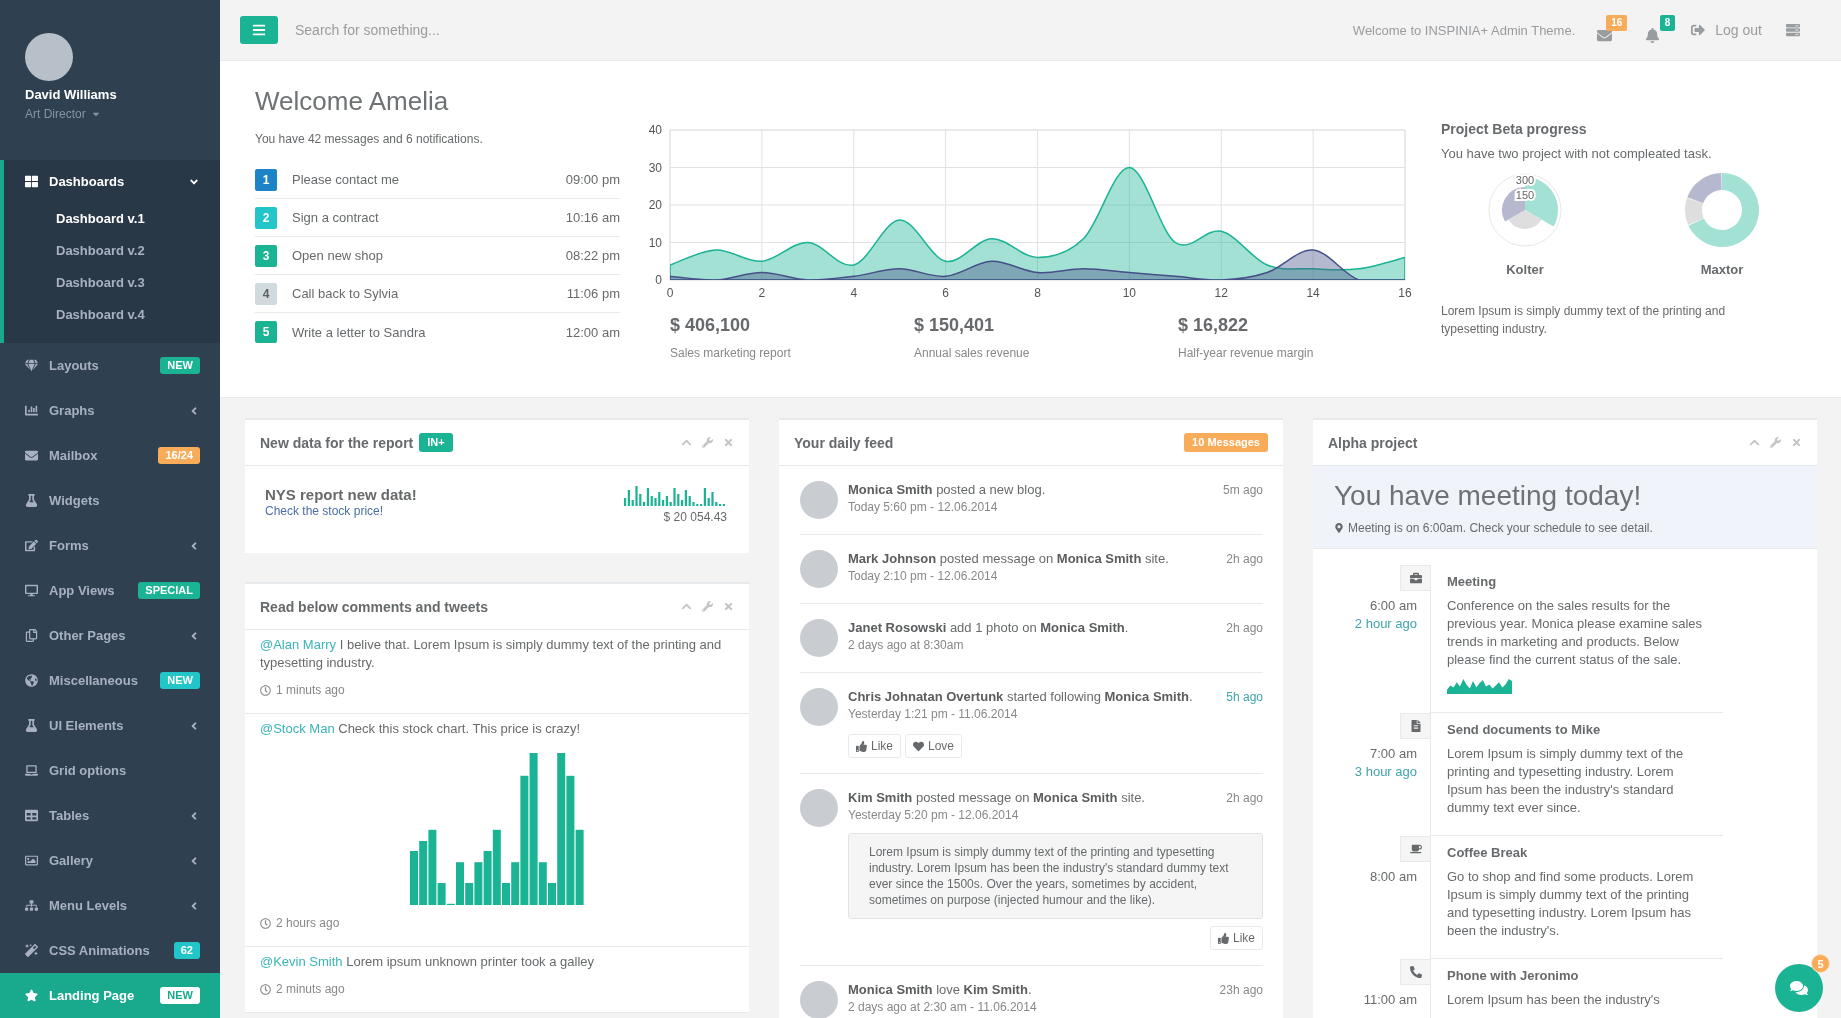 Image resolution: width=1841 pixels, height=1018 pixels. What do you see at coordinates (341, 495) in the screenshot?
I see `report-headline: NYS report new data!` at bounding box center [341, 495].